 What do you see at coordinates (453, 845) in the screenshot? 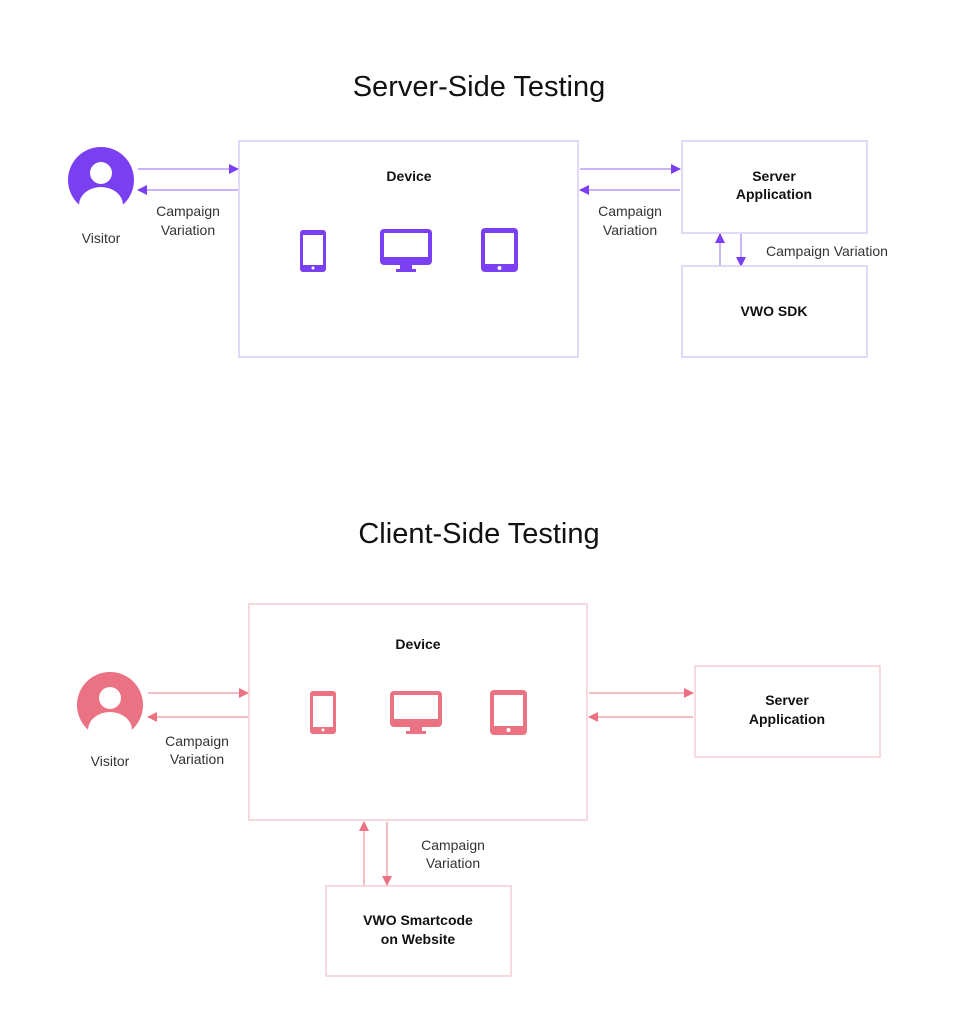
I see `smartcode-arrow-label-1: Campaign` at bounding box center [453, 845].